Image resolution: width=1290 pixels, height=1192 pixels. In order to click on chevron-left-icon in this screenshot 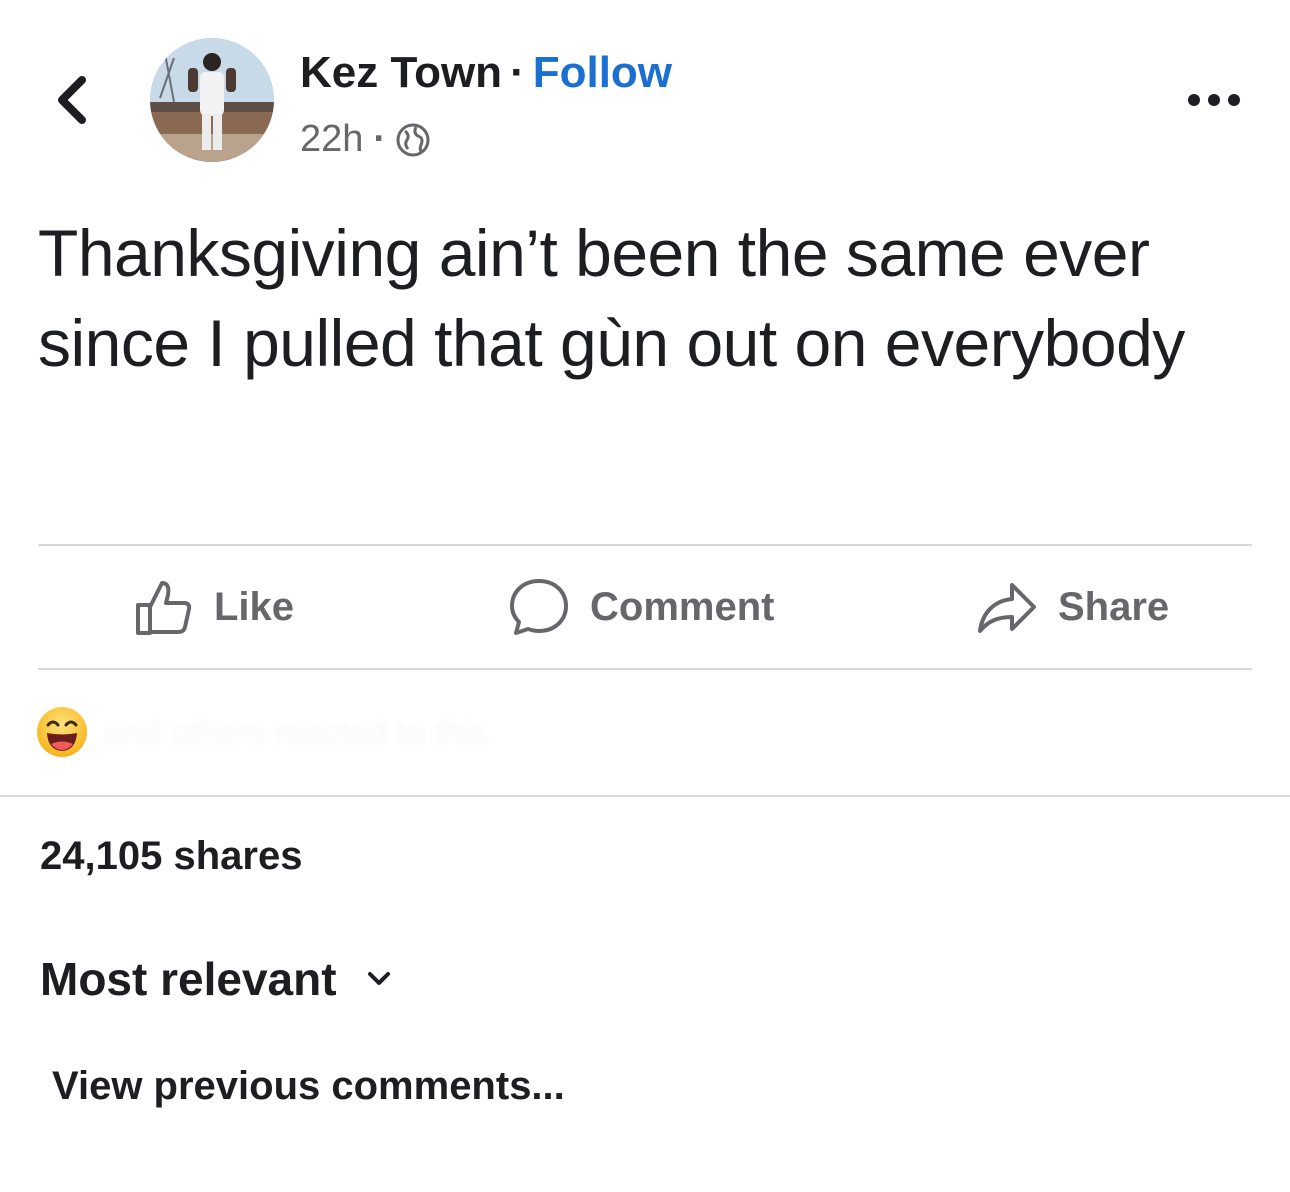, I will do `click(72, 100)`.